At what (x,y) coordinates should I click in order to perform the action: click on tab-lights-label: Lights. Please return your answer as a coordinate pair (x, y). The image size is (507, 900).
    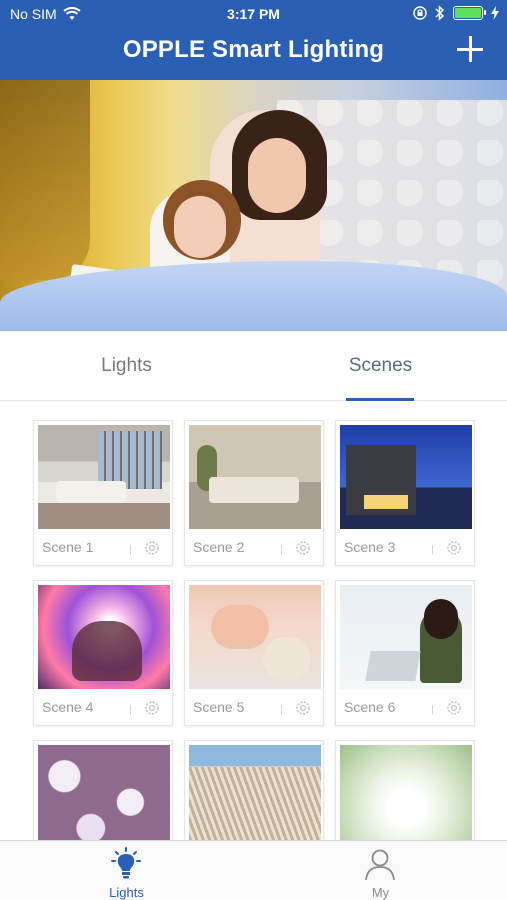
    Looking at the image, I should click on (126, 365).